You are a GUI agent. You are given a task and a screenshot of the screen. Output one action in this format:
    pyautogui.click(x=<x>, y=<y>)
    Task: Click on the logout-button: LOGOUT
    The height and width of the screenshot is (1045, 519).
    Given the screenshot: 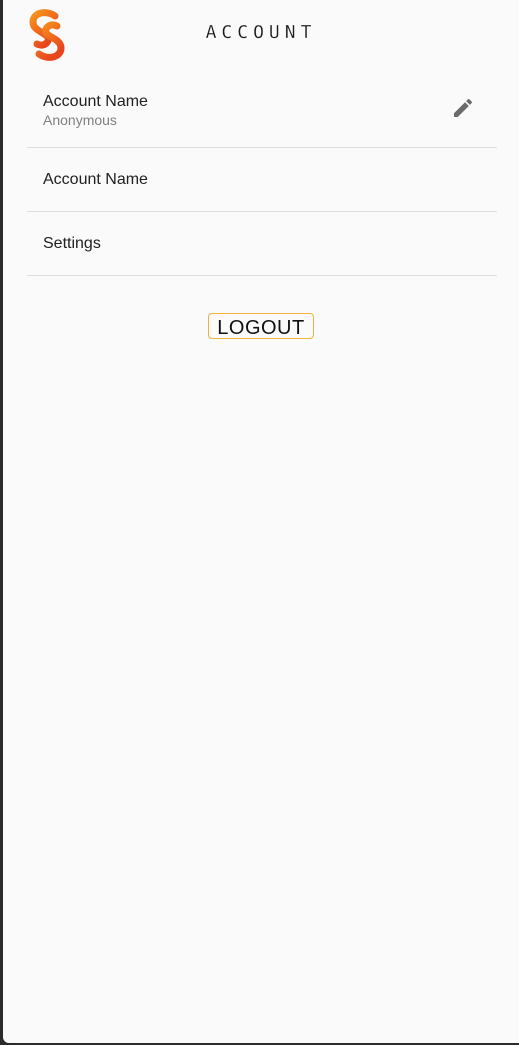 What is the action you would take?
    pyautogui.click(x=261, y=326)
    